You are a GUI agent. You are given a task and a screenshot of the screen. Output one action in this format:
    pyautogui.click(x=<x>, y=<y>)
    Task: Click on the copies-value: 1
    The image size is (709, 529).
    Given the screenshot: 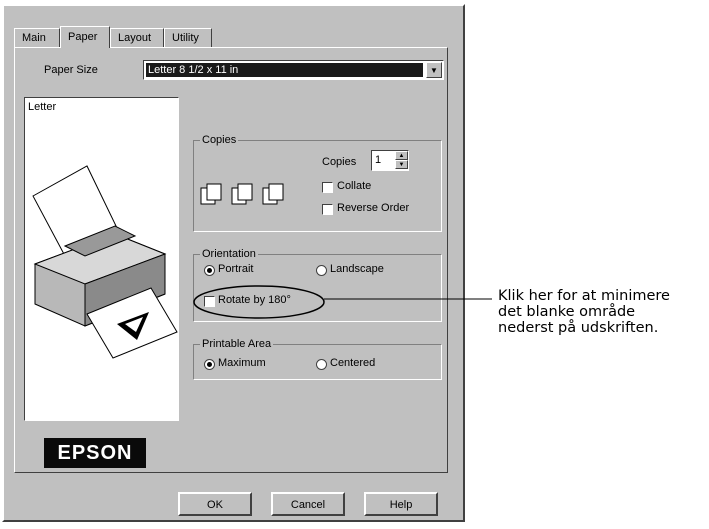 What is the action you would take?
    pyautogui.click(x=378, y=160)
    